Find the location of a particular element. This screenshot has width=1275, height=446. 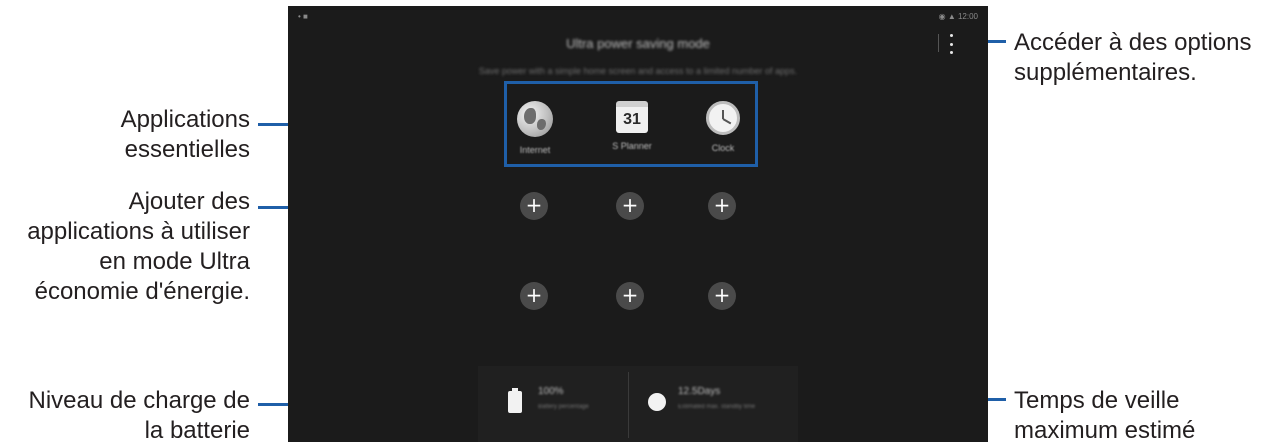

more-options-icon is located at coordinates (951, 44).